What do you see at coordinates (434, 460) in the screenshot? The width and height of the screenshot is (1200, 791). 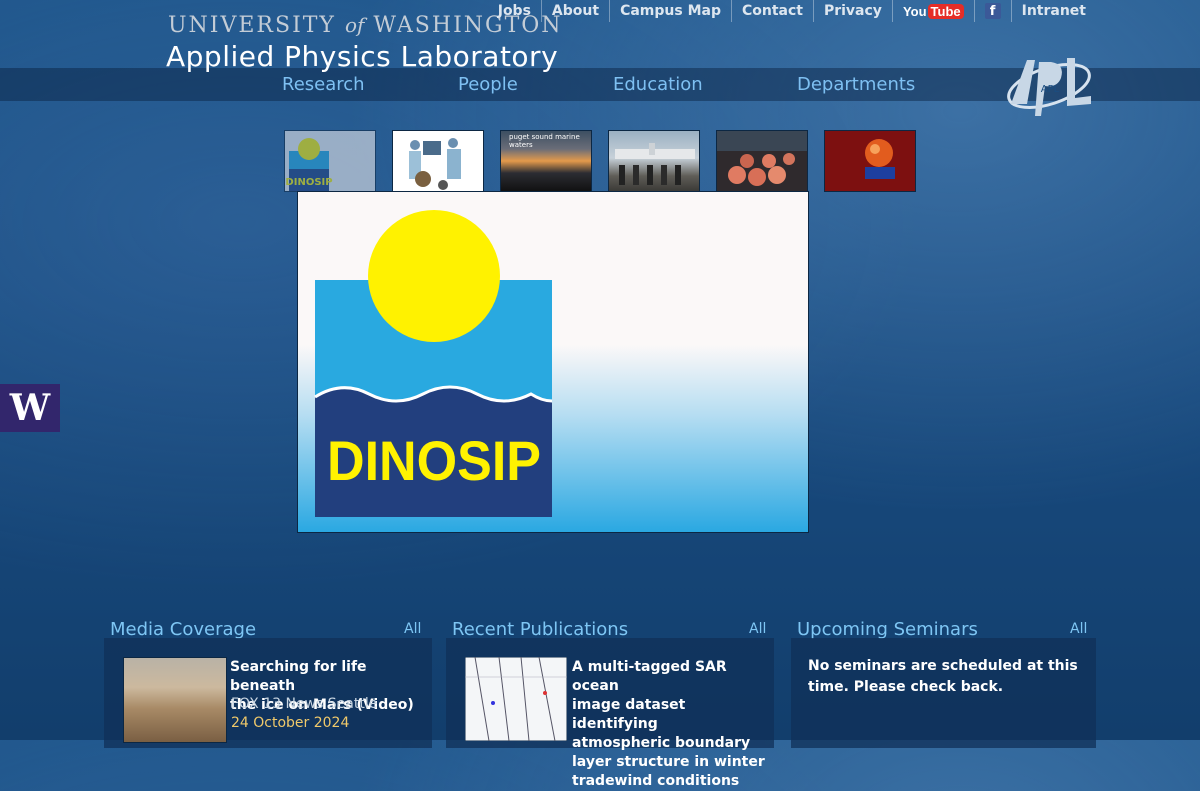 I see `dinosip-title: DINOSIP` at bounding box center [434, 460].